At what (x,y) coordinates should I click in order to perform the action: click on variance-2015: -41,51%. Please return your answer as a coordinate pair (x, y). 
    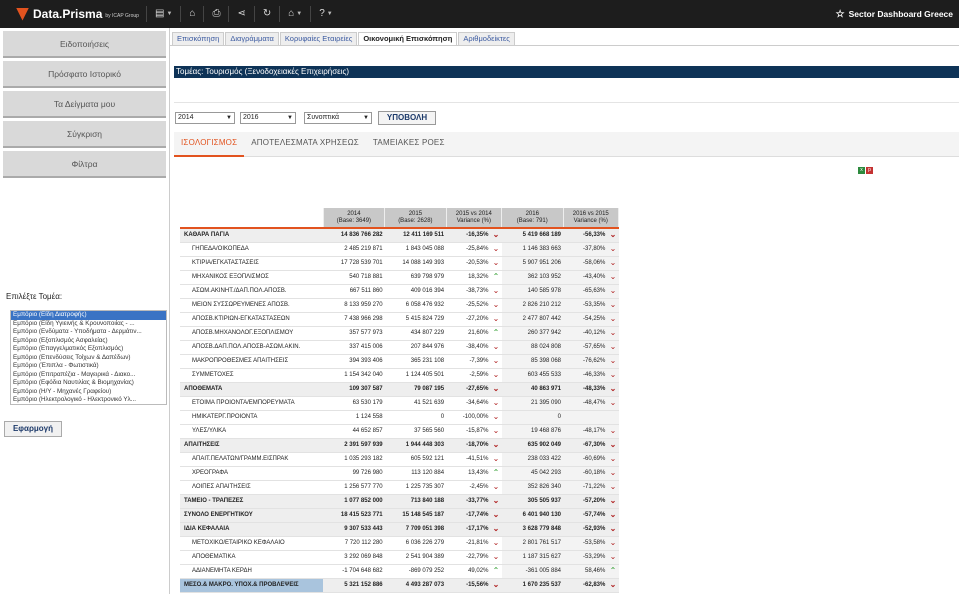
    Looking at the image, I should click on (468, 459).